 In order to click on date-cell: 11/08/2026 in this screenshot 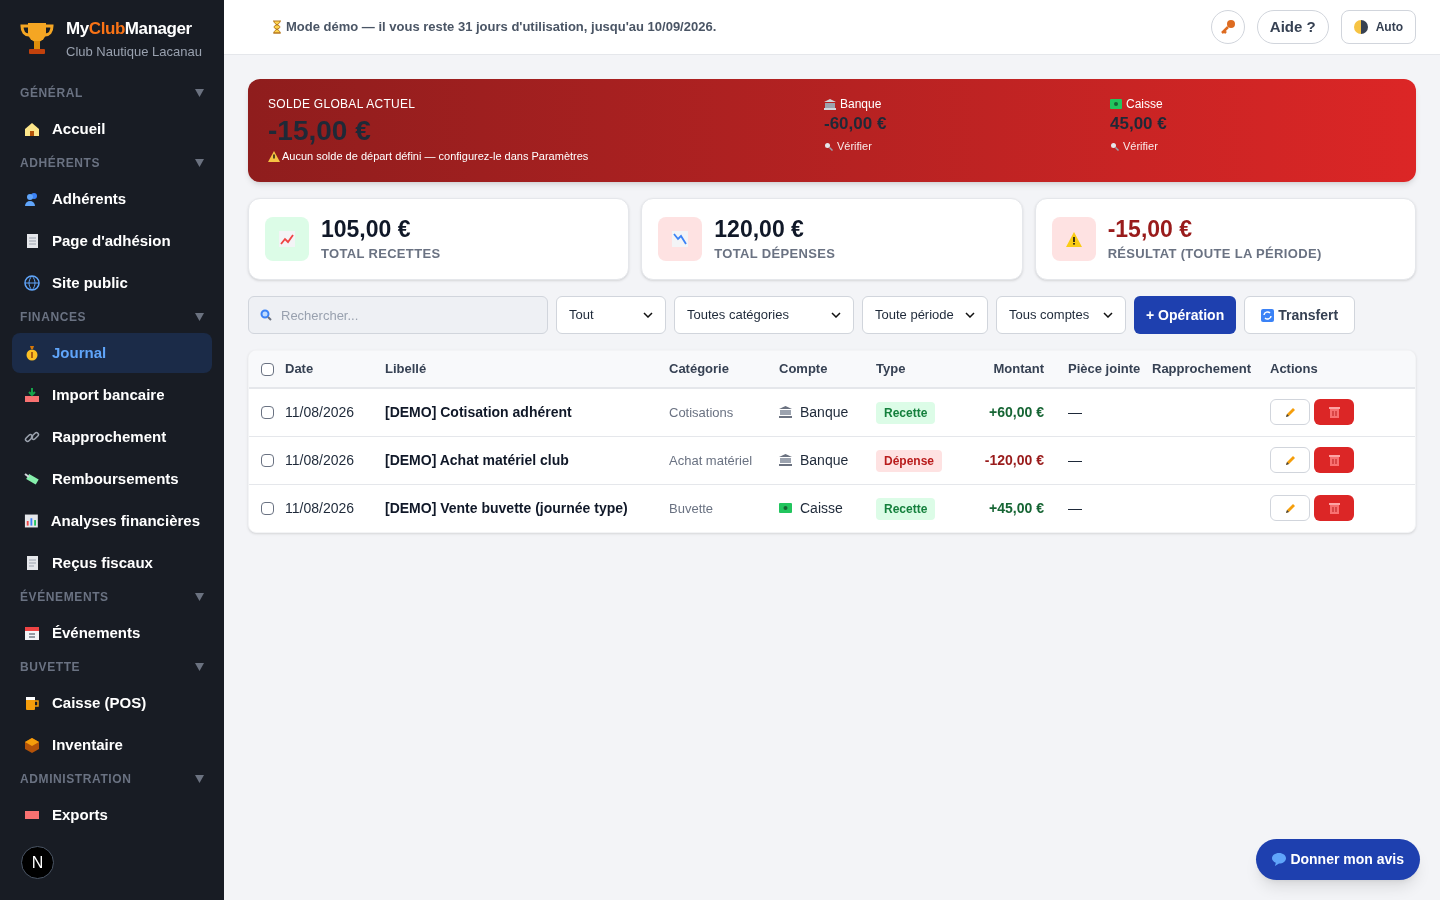, I will do `click(320, 460)`.